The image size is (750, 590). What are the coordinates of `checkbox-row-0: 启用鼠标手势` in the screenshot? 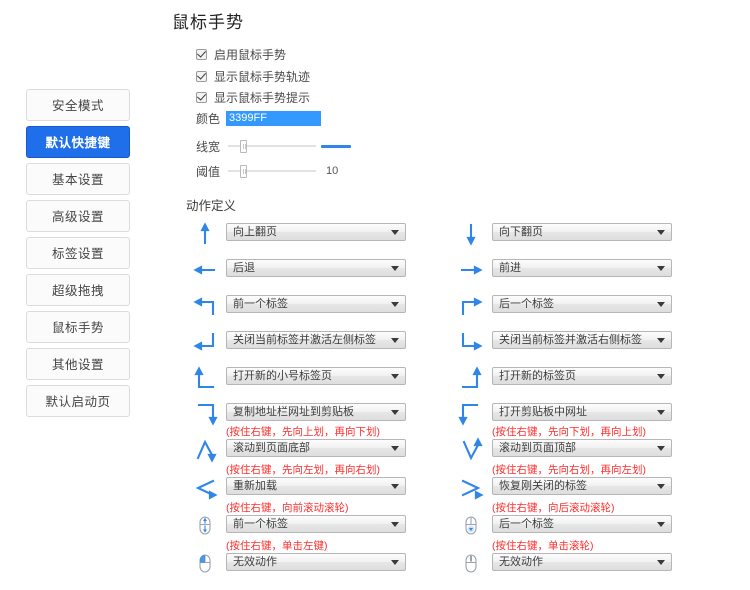 It's located at (241, 54).